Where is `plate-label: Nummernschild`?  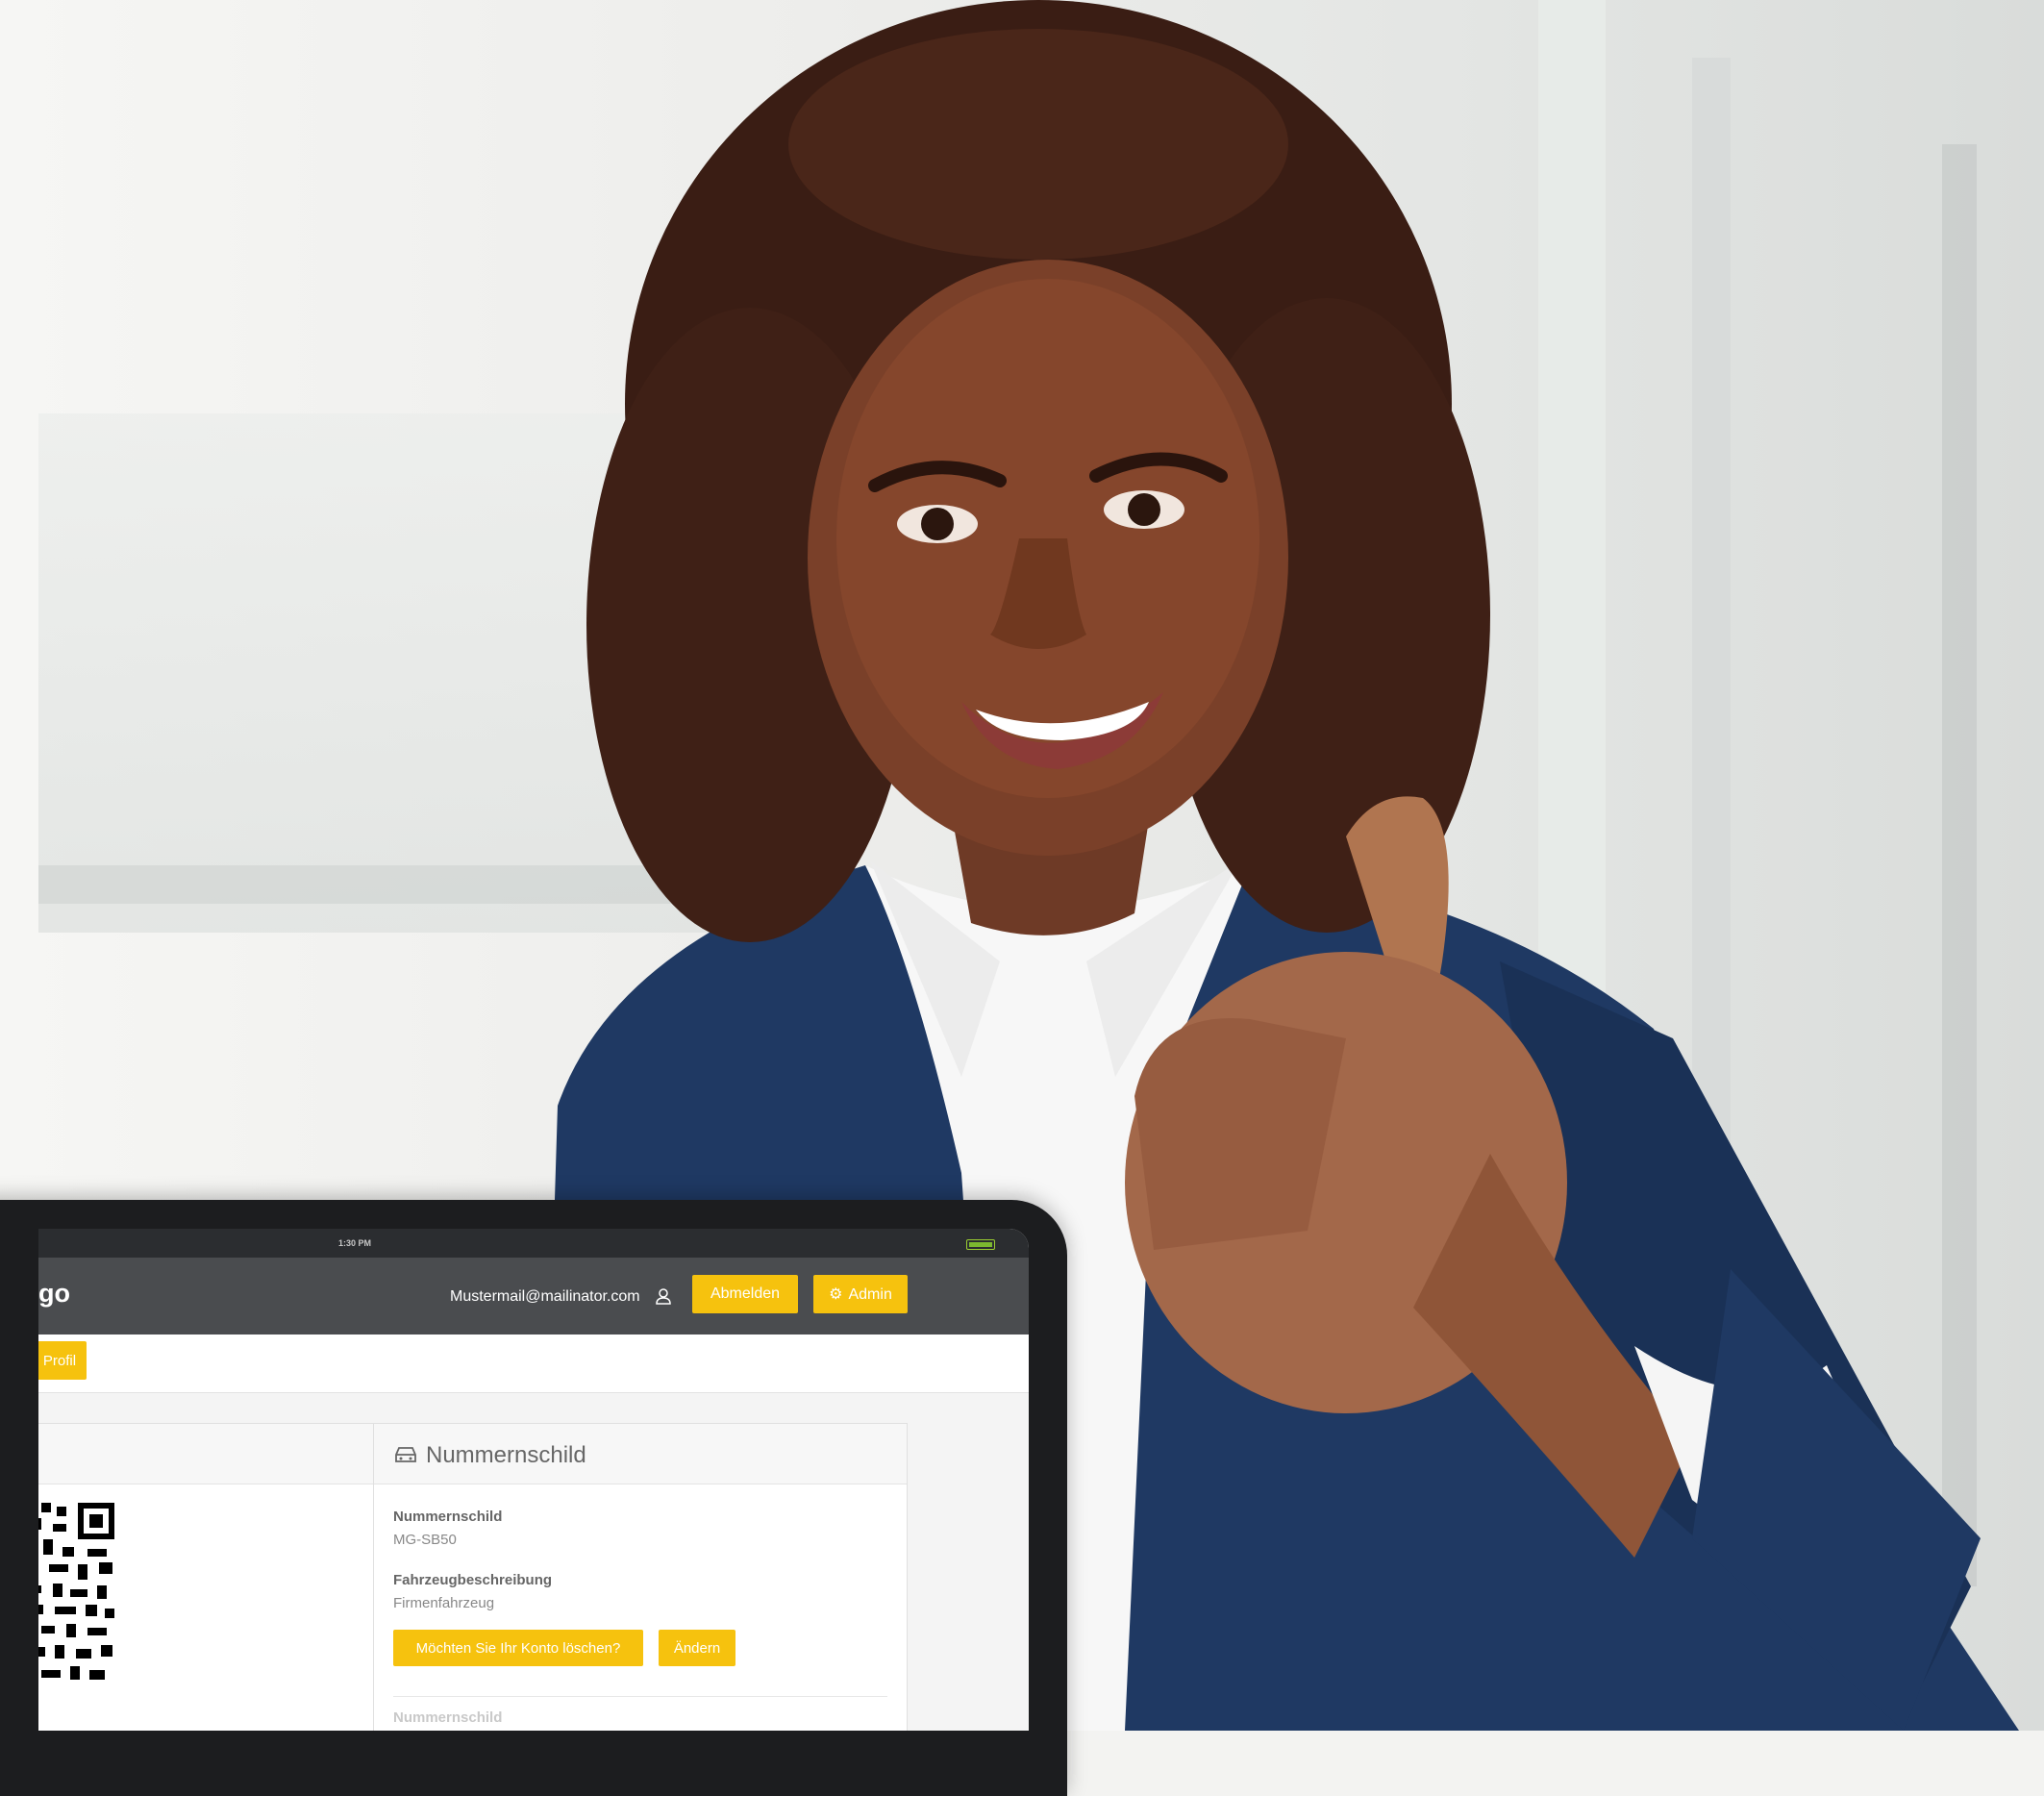
plate-label: Nummernschild is located at coordinates (448, 1517).